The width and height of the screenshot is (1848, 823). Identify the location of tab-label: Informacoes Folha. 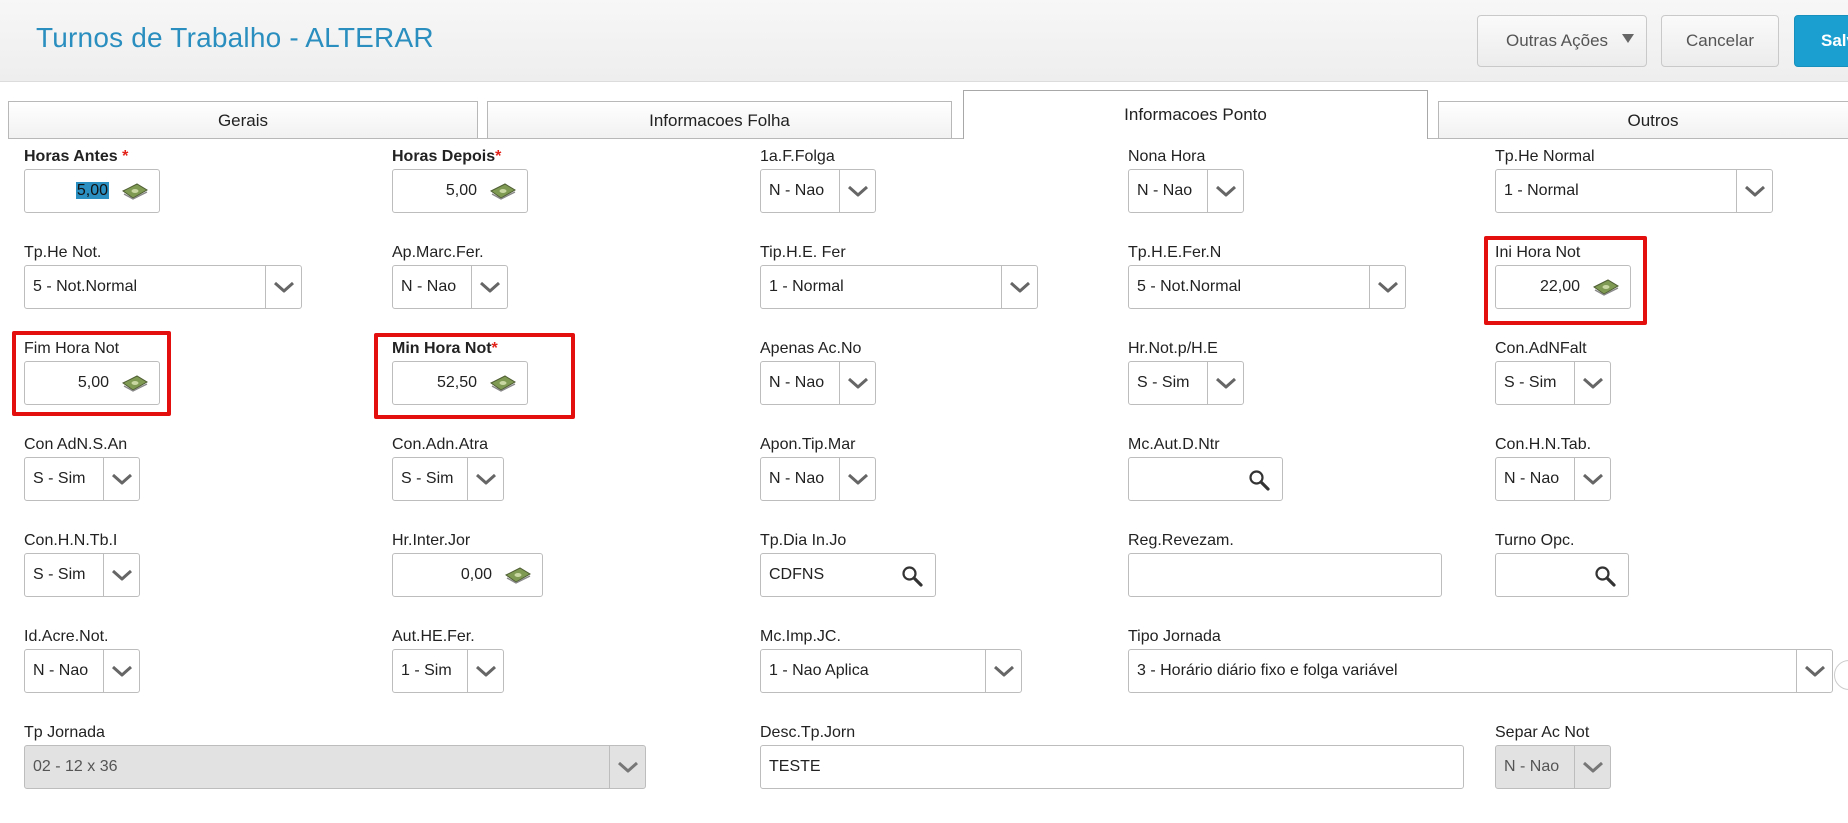
(719, 120).